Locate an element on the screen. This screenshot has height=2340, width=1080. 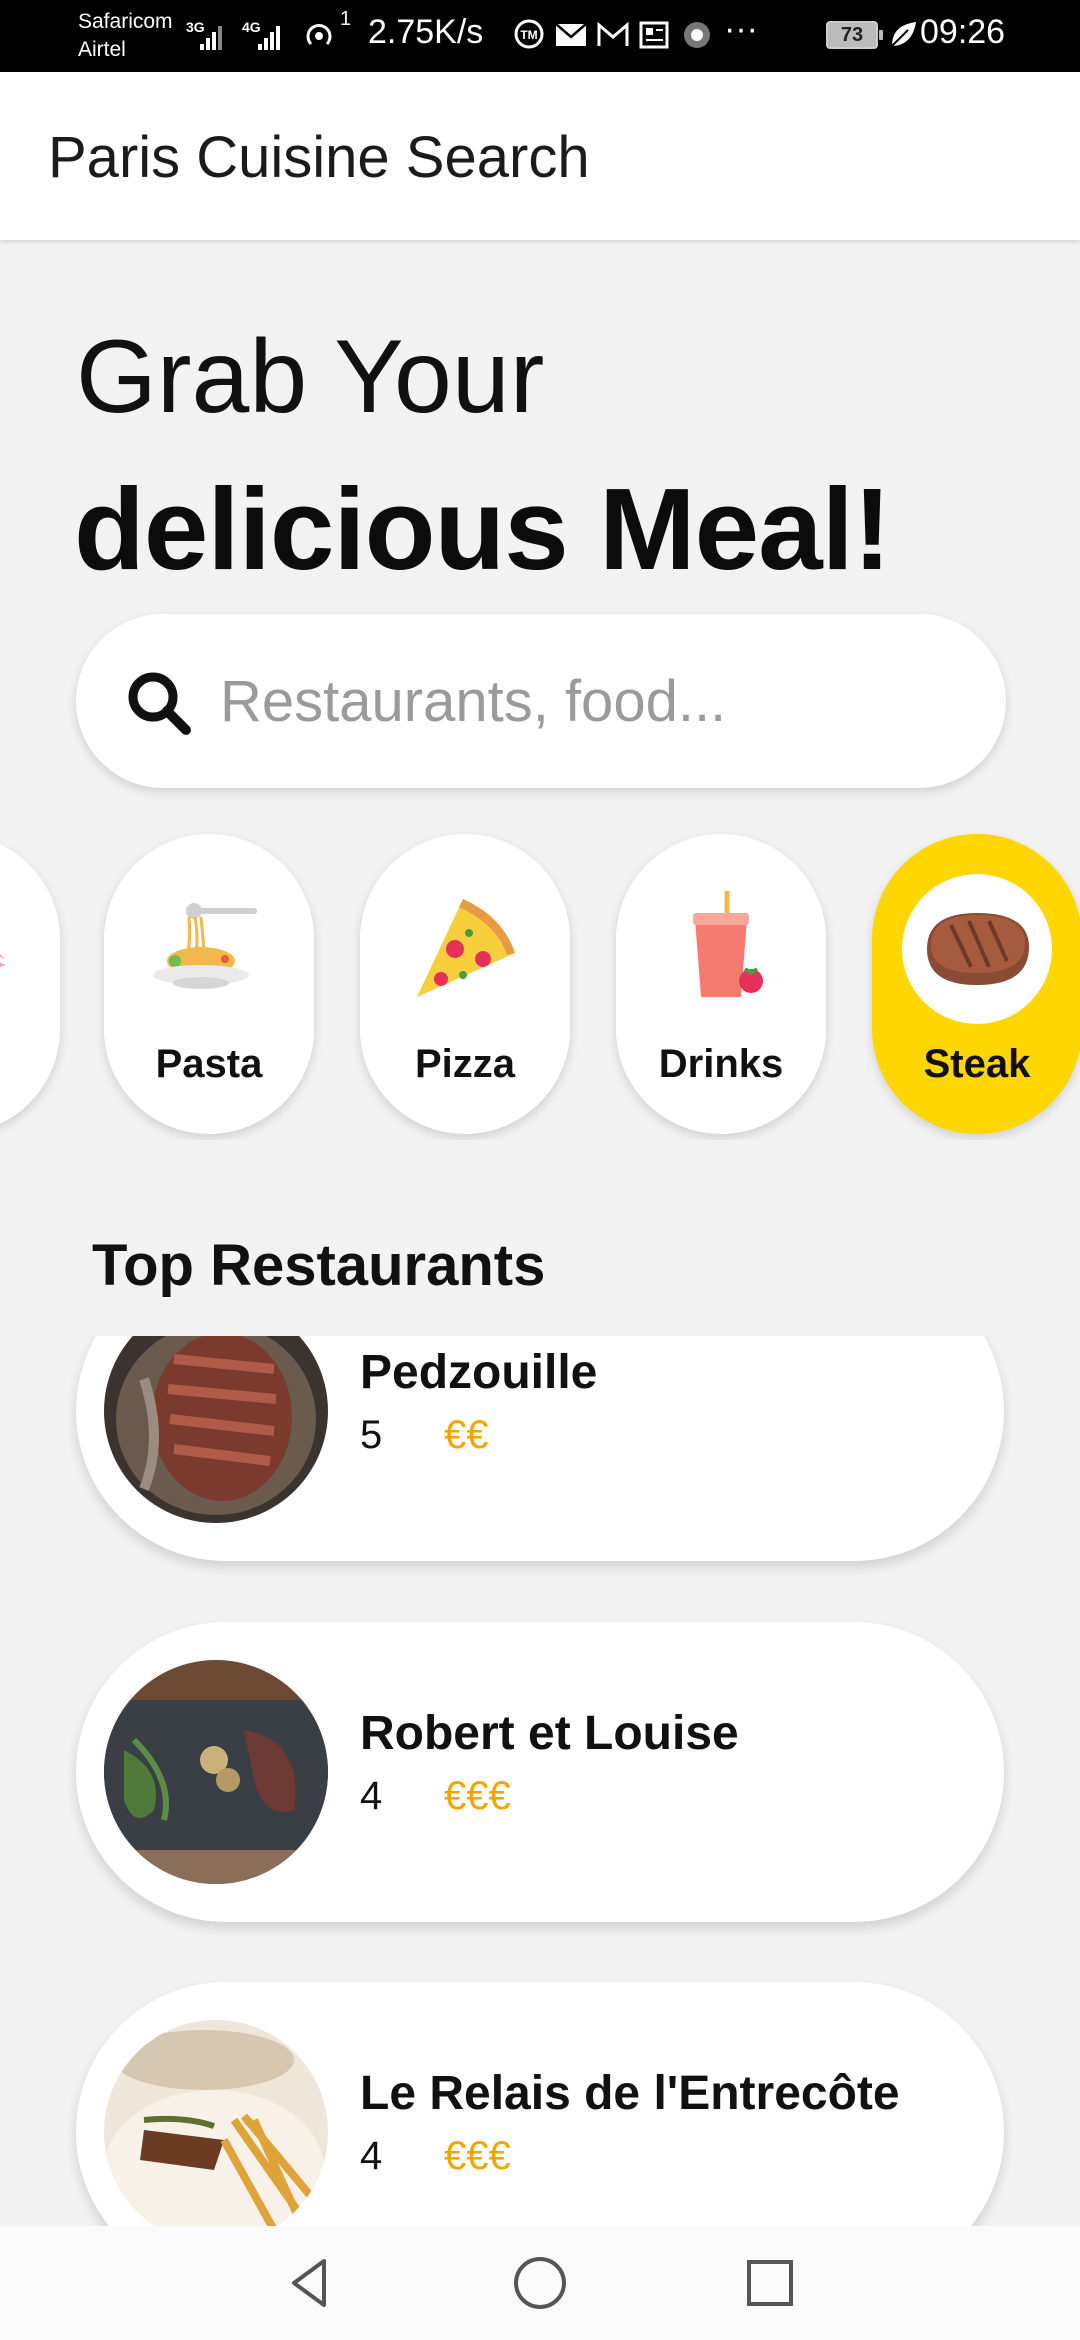
search-bar is located at coordinates (541, 701).